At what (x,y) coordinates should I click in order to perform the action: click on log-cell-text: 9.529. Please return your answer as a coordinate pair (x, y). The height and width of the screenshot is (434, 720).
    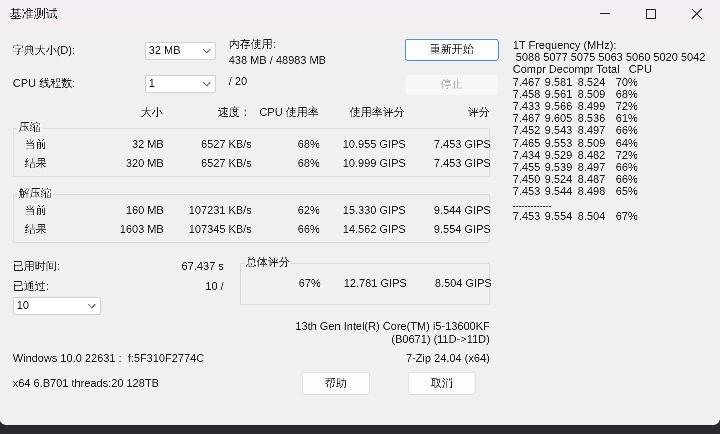
    Looking at the image, I should click on (559, 156).